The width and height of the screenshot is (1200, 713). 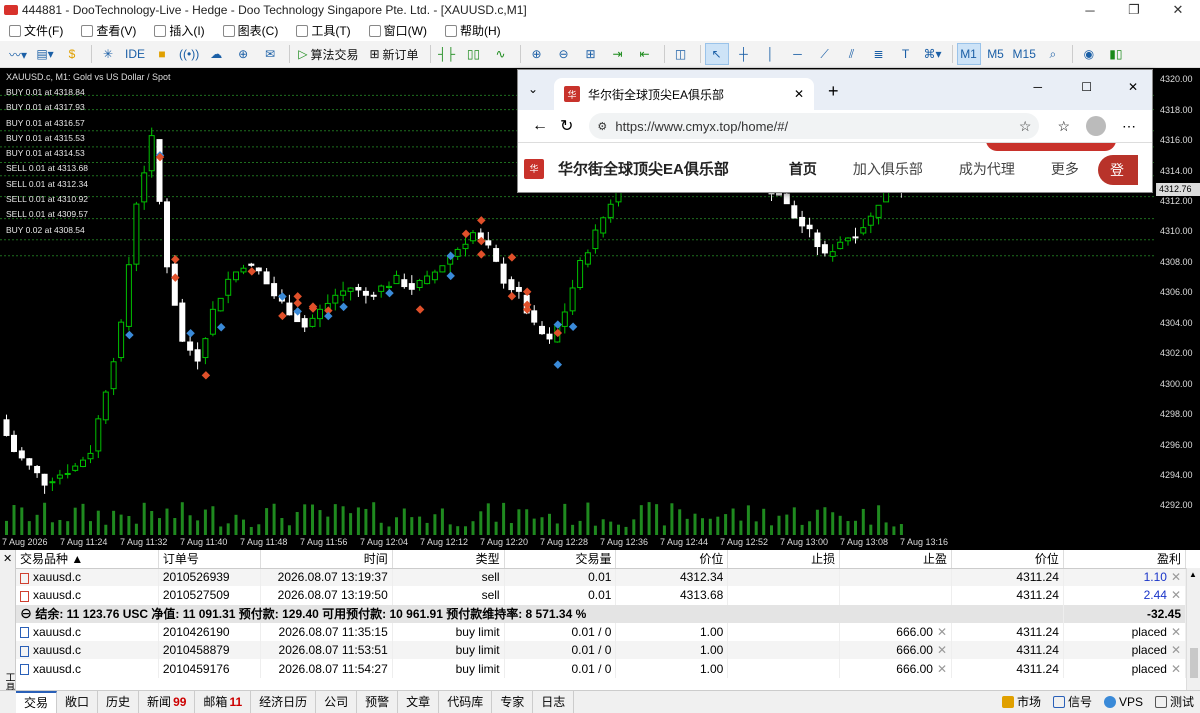 I want to click on line-chart-icon: 〰▾, so click(x=18, y=54).